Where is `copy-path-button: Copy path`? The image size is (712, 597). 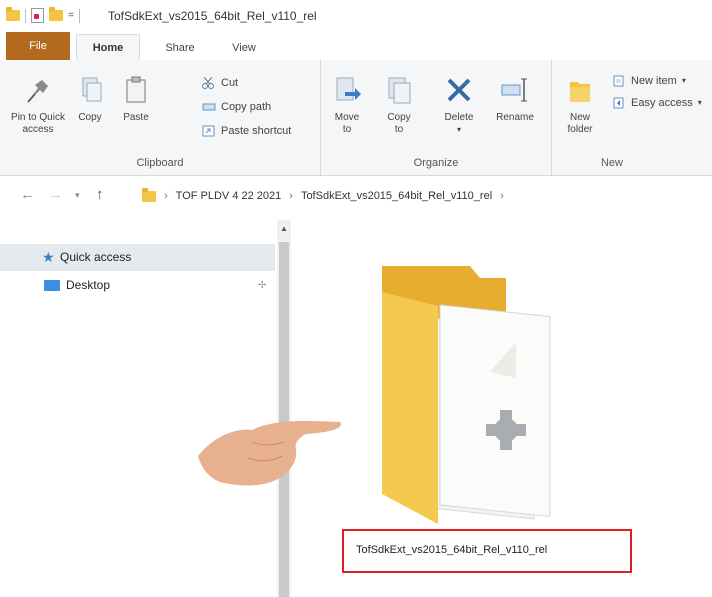 copy-path-button: Copy path is located at coordinates (236, 107).